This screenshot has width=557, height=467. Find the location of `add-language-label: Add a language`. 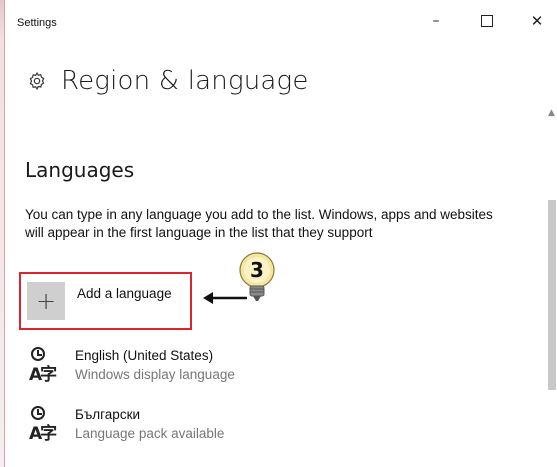

add-language-label: Add a language is located at coordinates (124, 293).